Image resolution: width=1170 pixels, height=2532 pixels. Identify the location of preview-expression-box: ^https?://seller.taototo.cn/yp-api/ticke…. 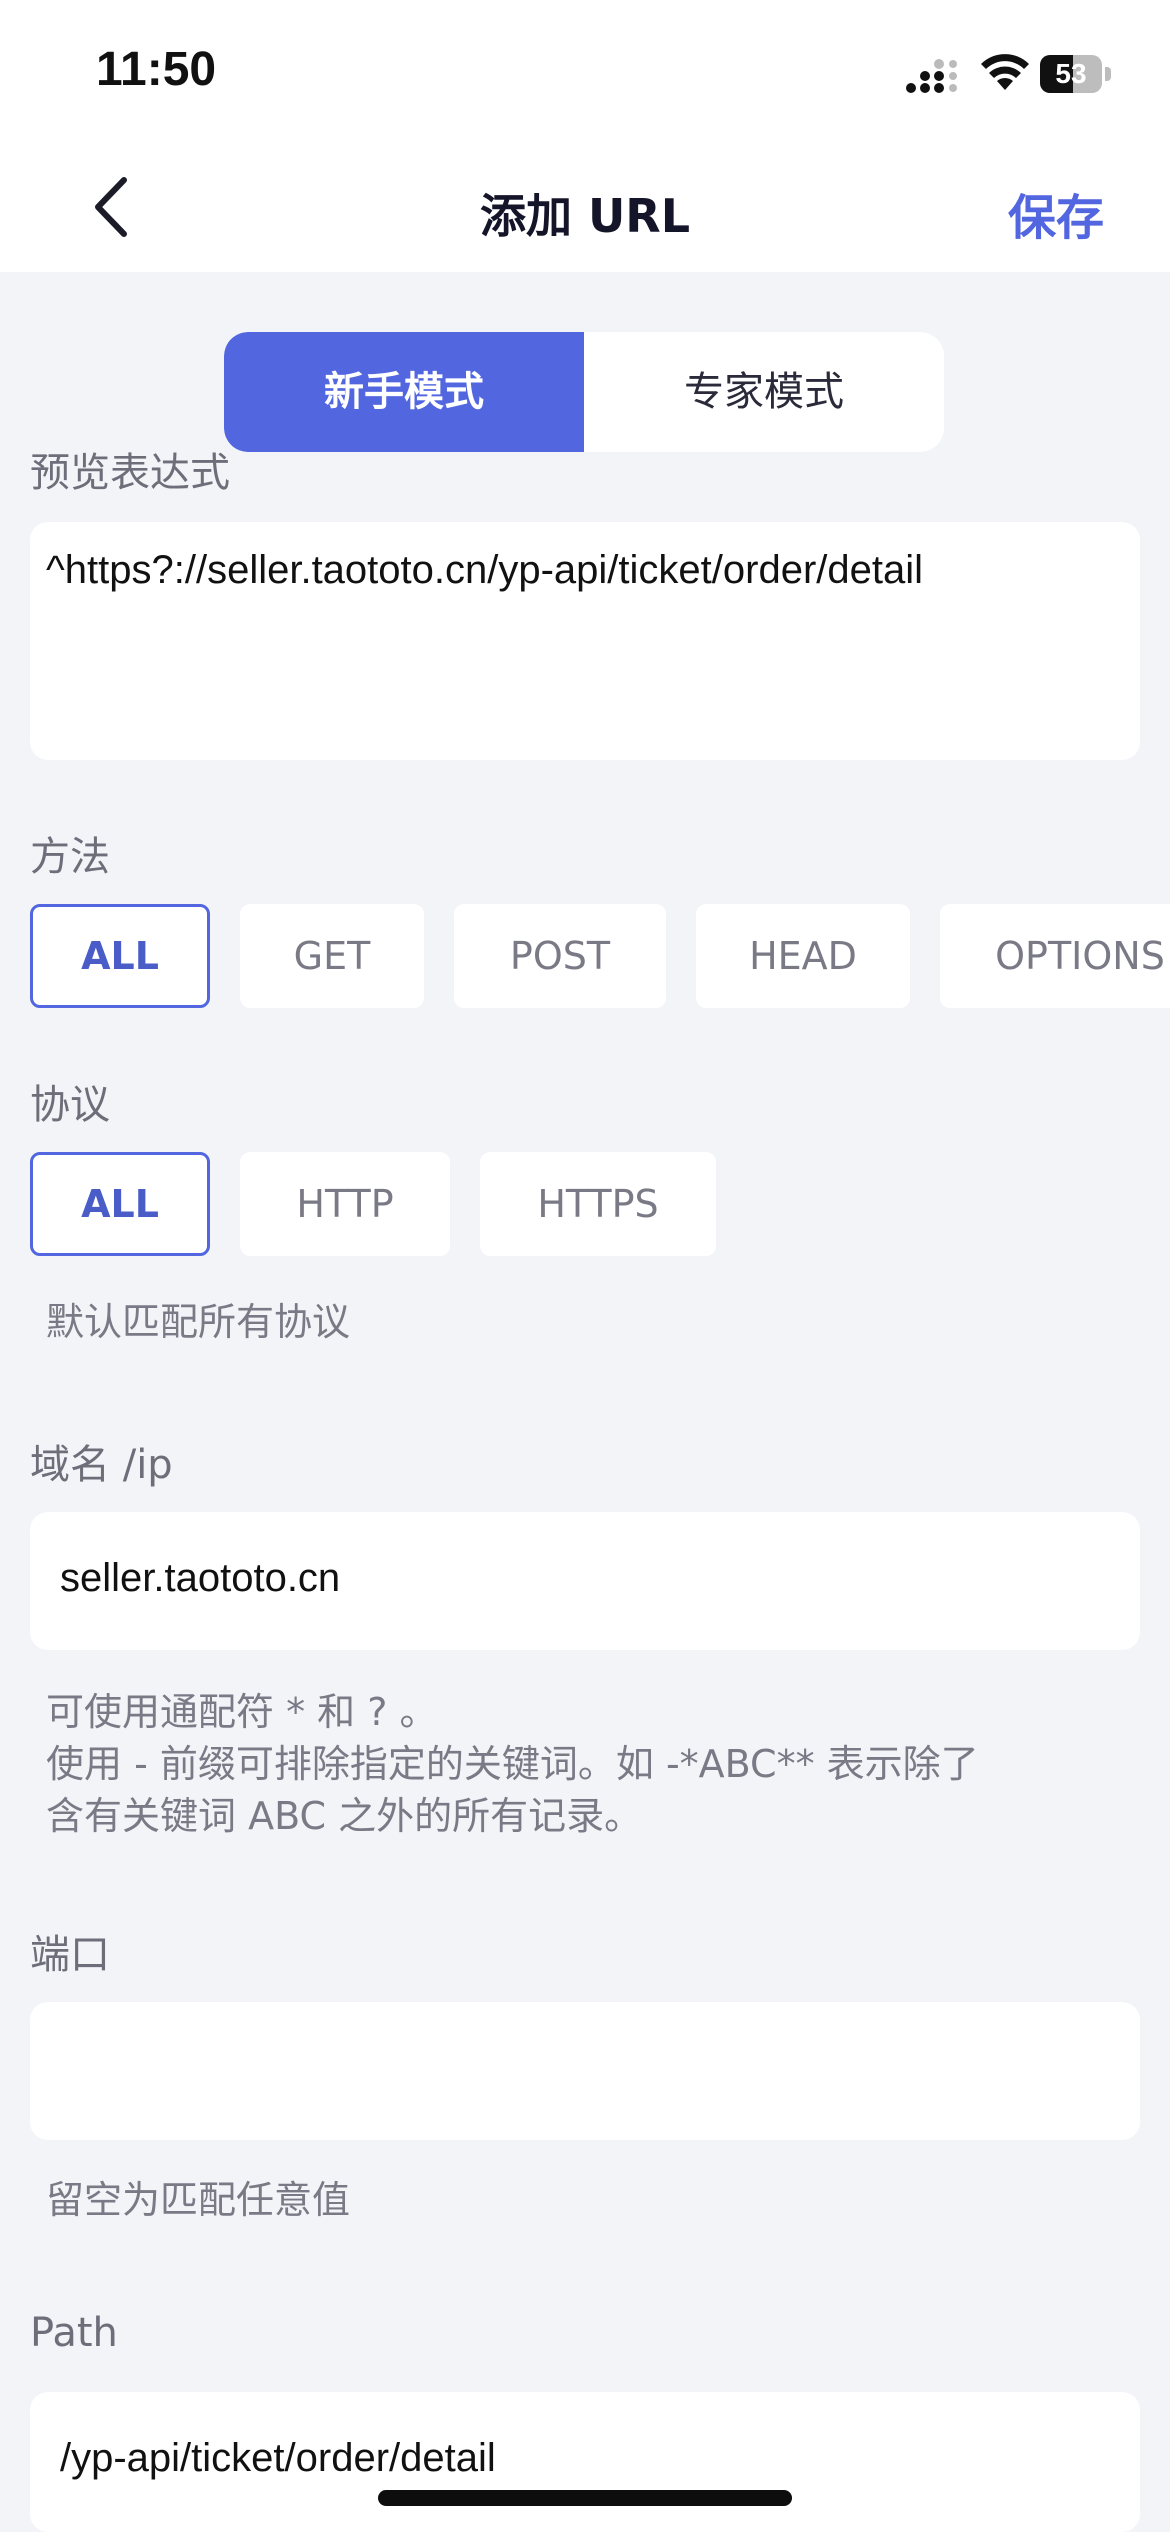
(585, 641).